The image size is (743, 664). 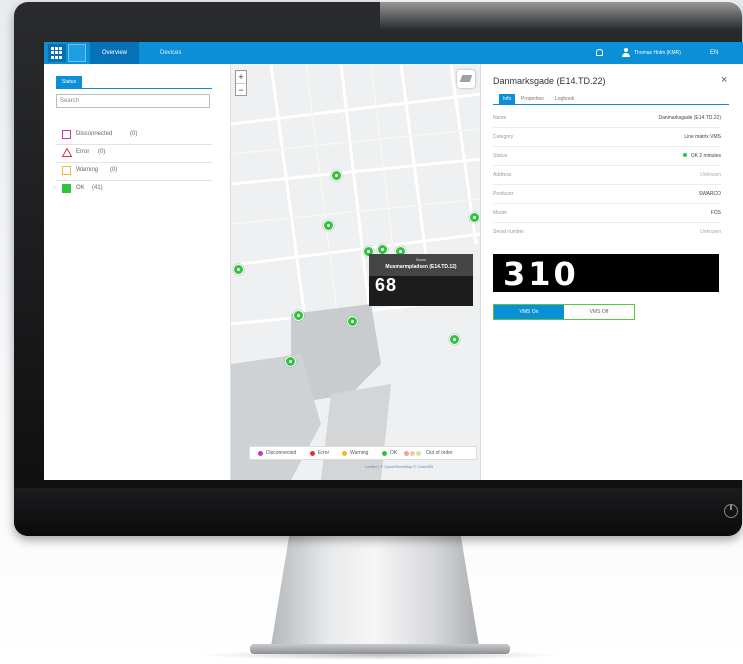 I want to click on tab-devices: Devices, so click(x=170, y=53).